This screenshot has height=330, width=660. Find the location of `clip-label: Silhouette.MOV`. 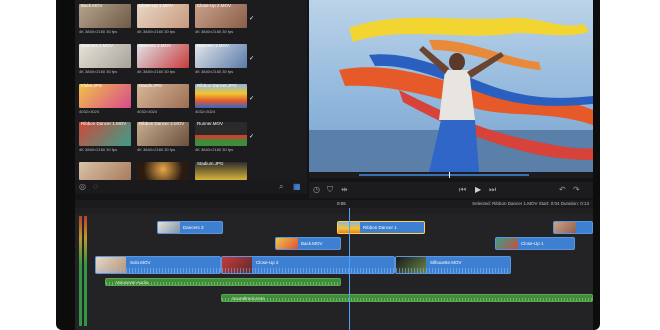

clip-label: Silhouette.MOV is located at coordinates (446, 262).